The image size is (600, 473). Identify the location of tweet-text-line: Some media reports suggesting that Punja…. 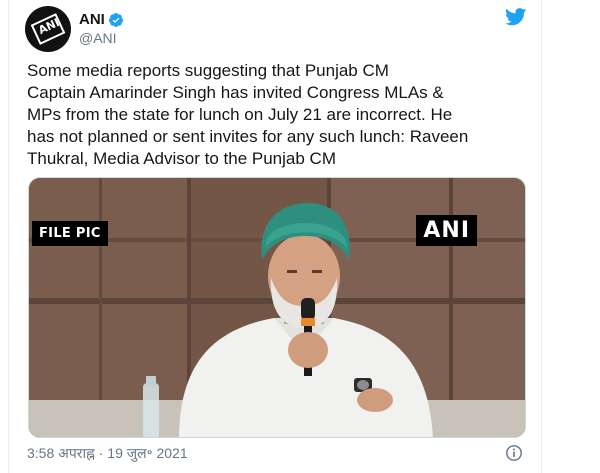
(208, 70).